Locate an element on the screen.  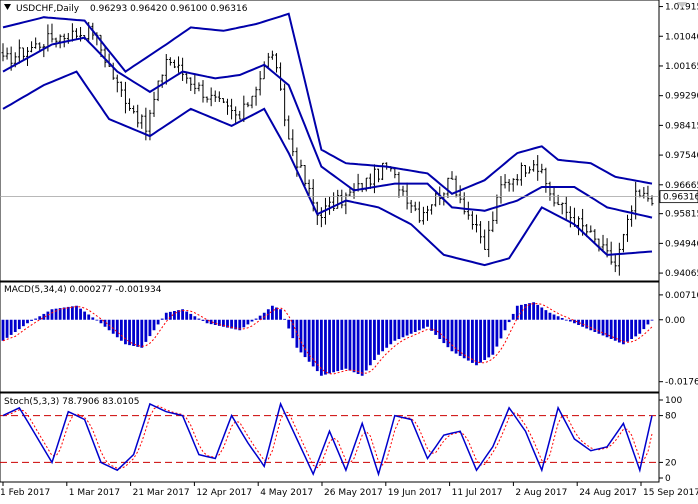
x-axis-tick-label: 1 Mar 2017 is located at coordinates (94, 493).